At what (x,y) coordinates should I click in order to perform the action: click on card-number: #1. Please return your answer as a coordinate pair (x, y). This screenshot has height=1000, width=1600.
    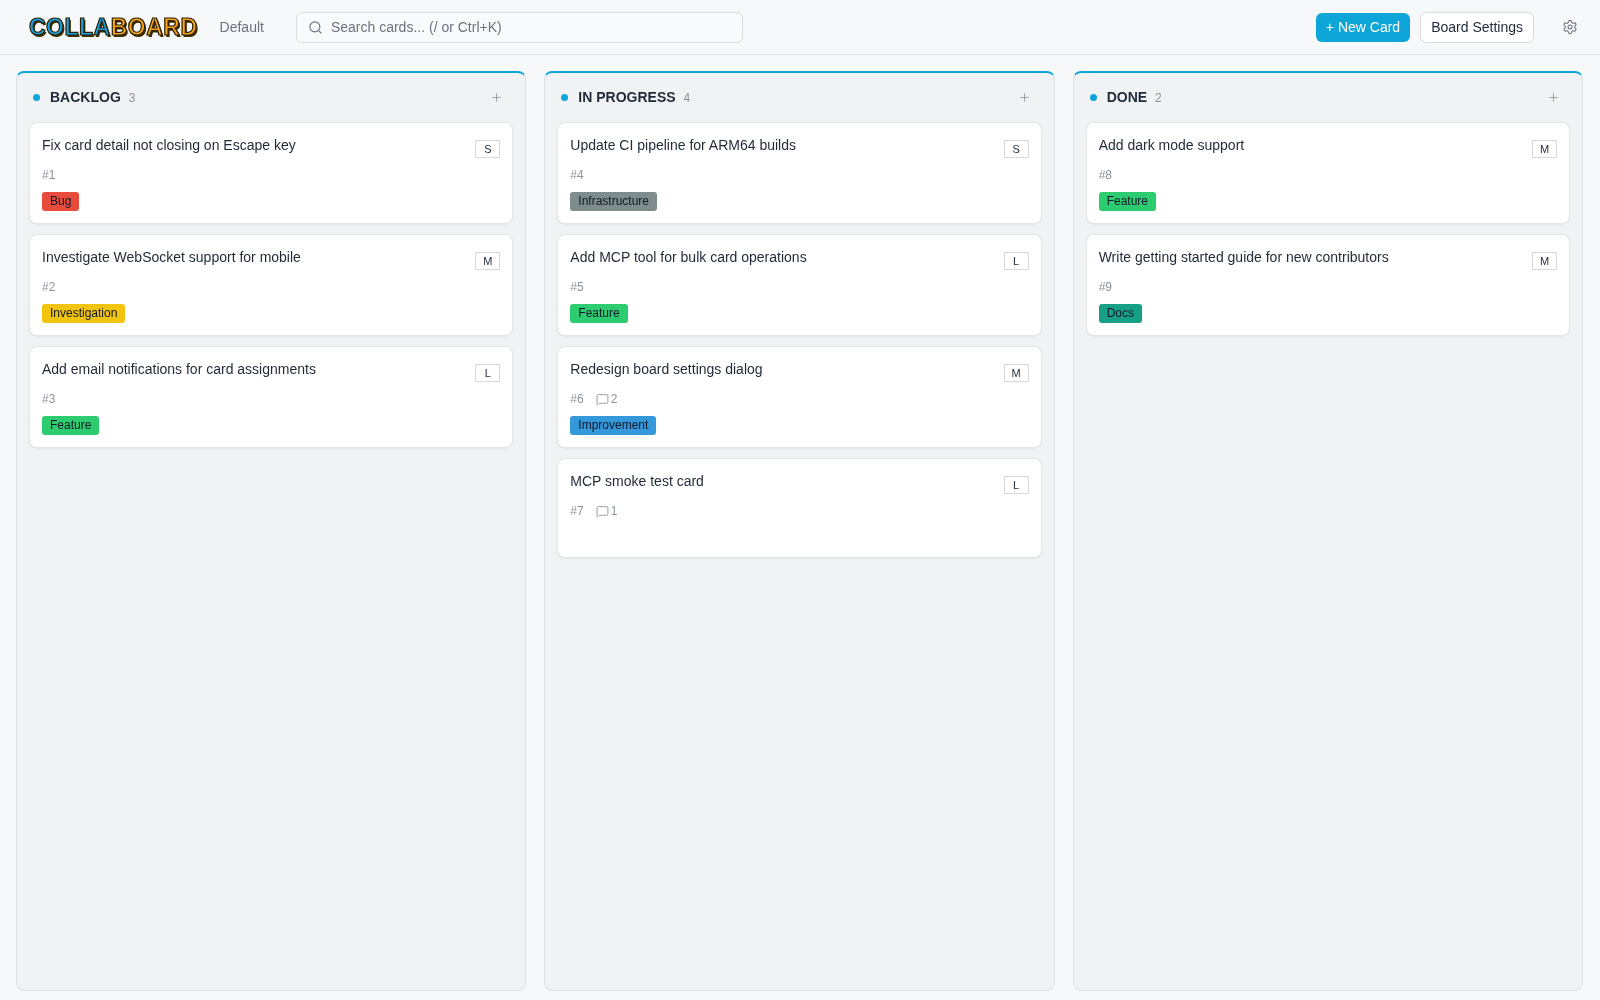
    Looking at the image, I should click on (49, 175).